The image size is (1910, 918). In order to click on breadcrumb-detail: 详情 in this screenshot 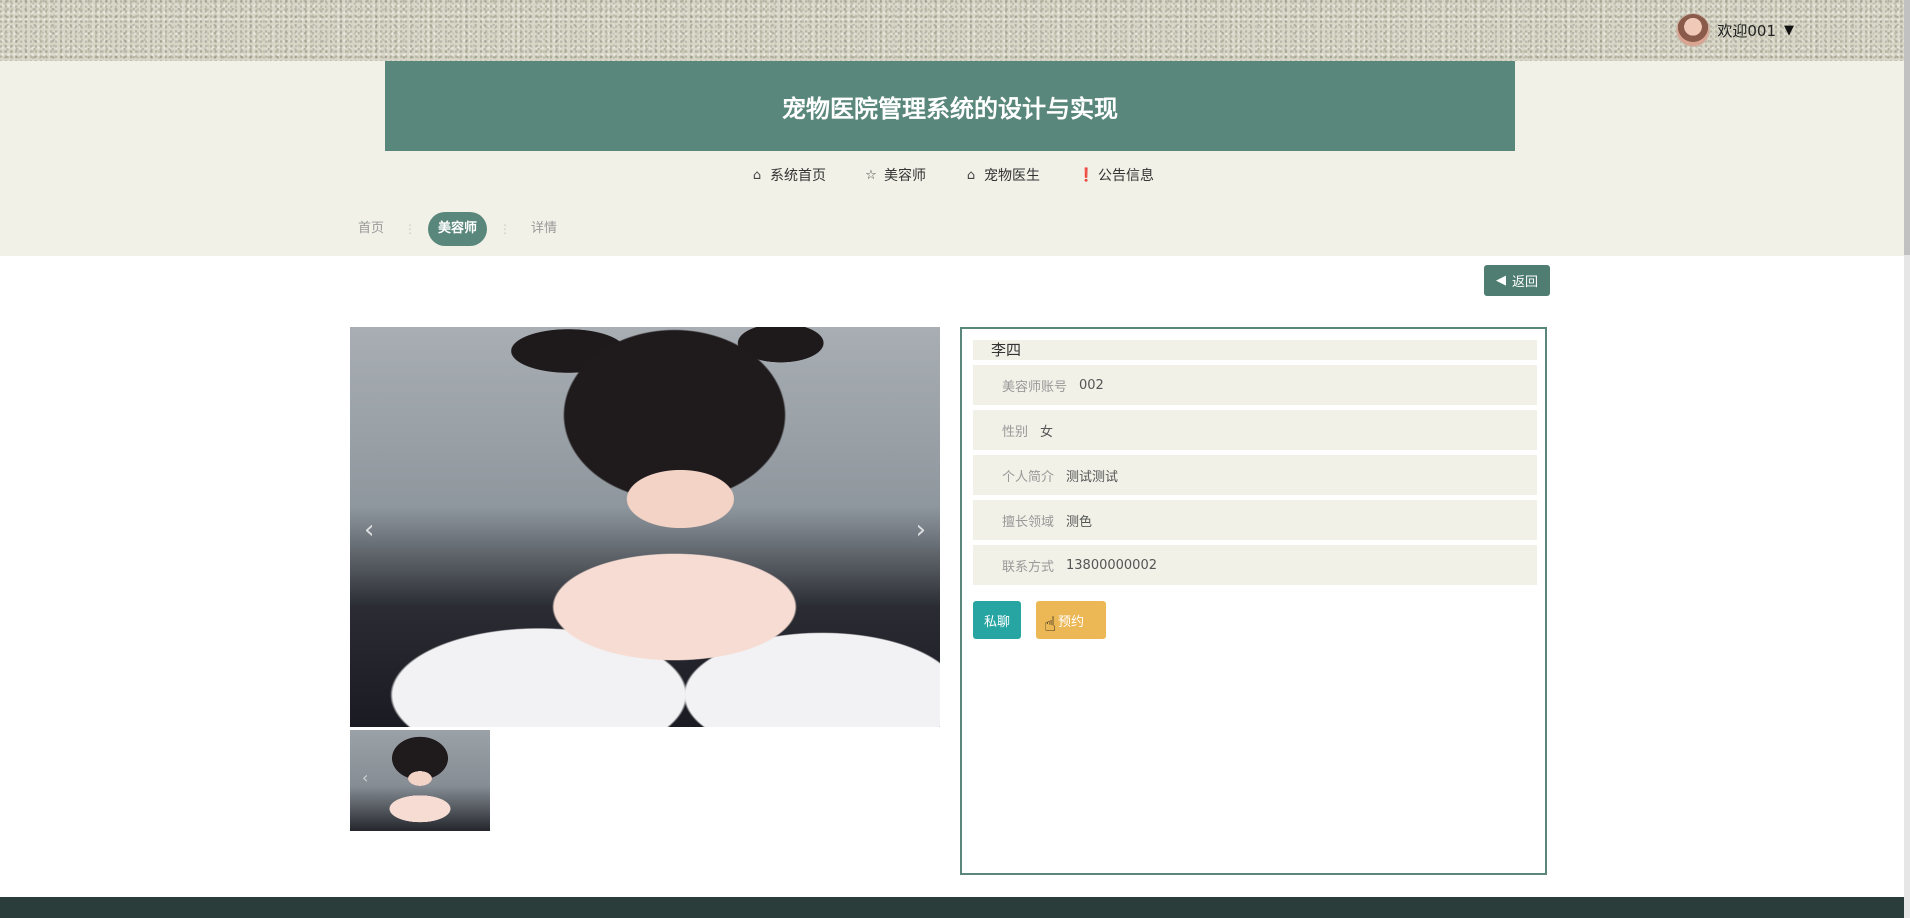, I will do `click(544, 228)`.